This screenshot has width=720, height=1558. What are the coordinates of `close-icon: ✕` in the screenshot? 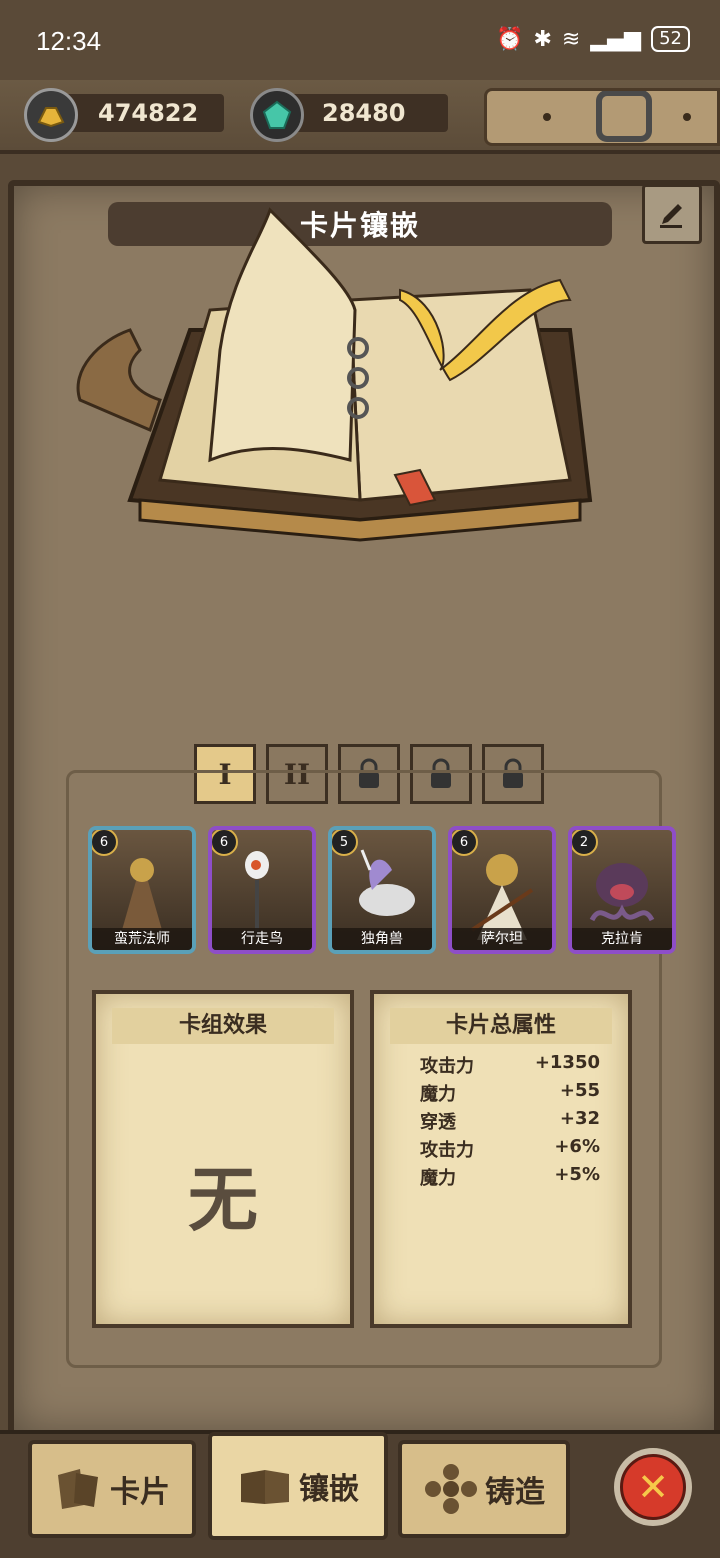 It's located at (653, 1487).